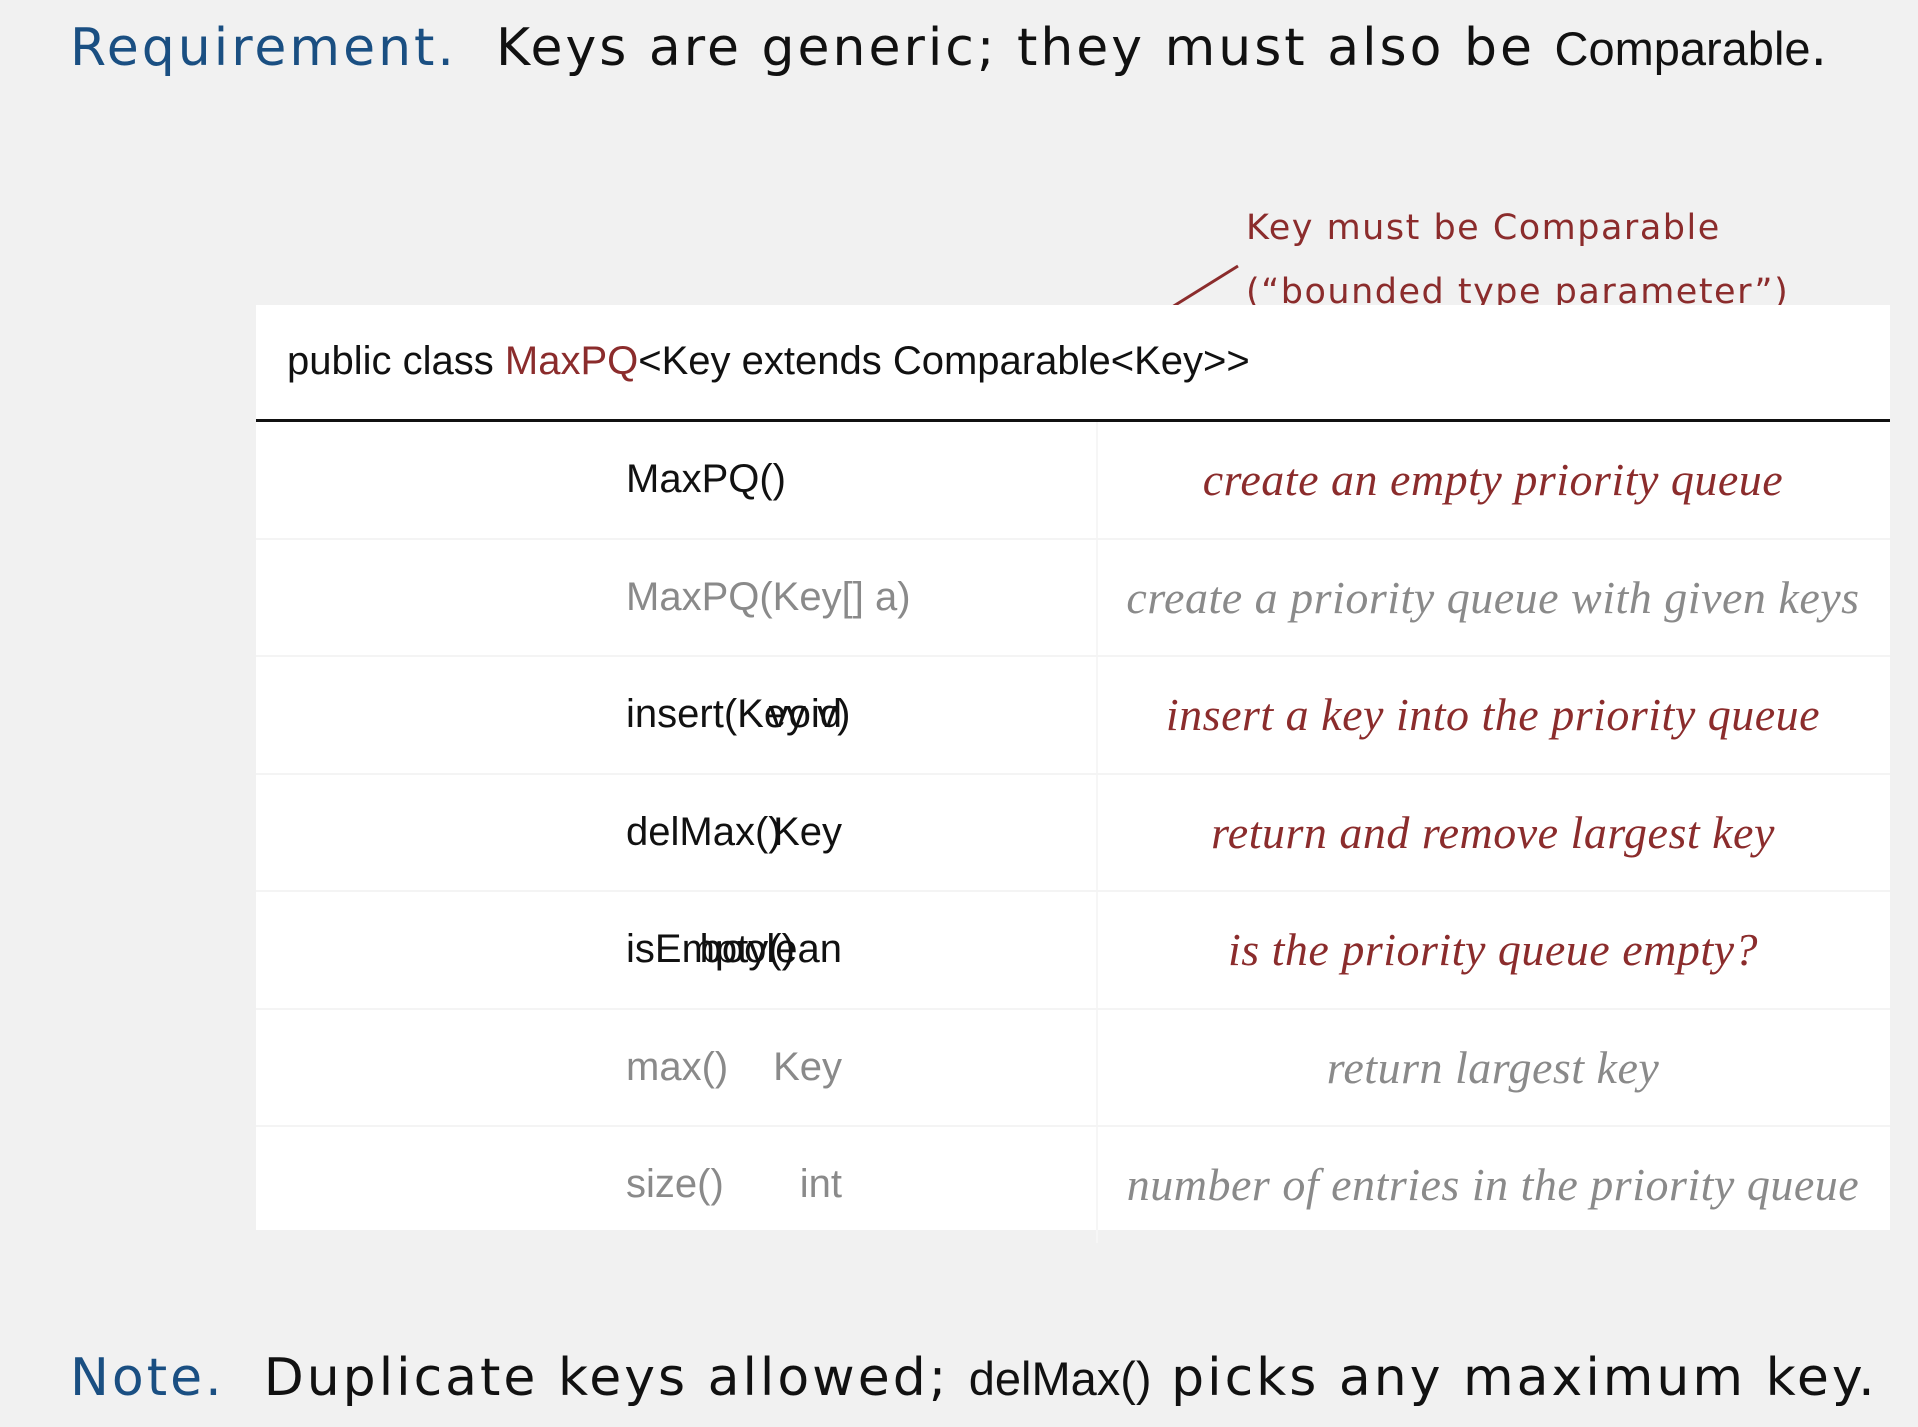 The height and width of the screenshot is (1427, 1918). I want to click on return-type: int, so click(820, 1184).